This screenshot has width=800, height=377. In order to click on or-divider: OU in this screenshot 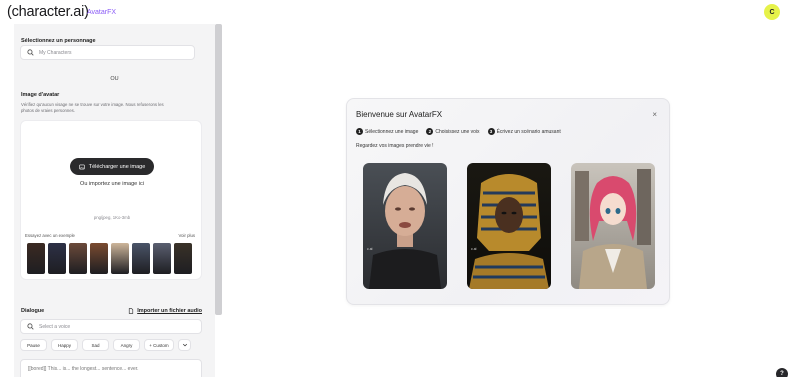, I will do `click(114, 79)`.